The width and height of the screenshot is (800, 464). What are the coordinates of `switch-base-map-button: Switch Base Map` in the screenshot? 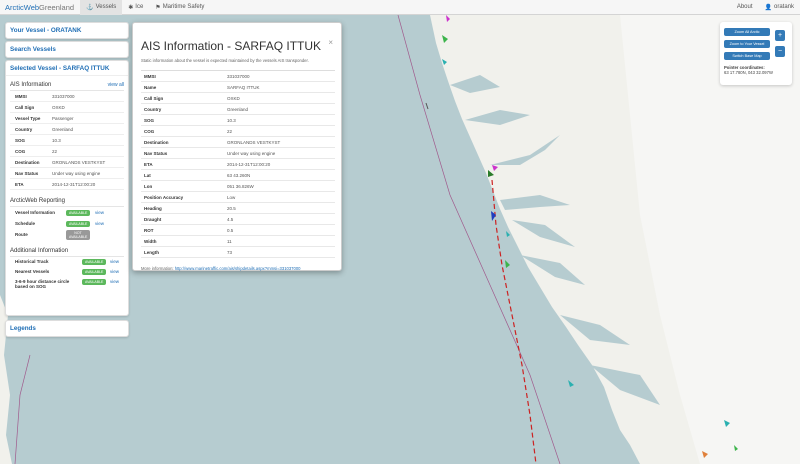 It's located at (747, 56).